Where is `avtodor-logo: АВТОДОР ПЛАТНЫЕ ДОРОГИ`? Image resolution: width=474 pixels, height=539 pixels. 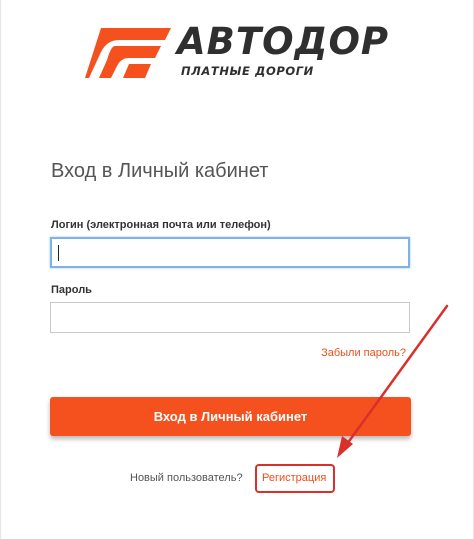 avtodor-logo: АВТОДОР ПЛАТНЫЕ ДОРОГИ is located at coordinates (236, 51).